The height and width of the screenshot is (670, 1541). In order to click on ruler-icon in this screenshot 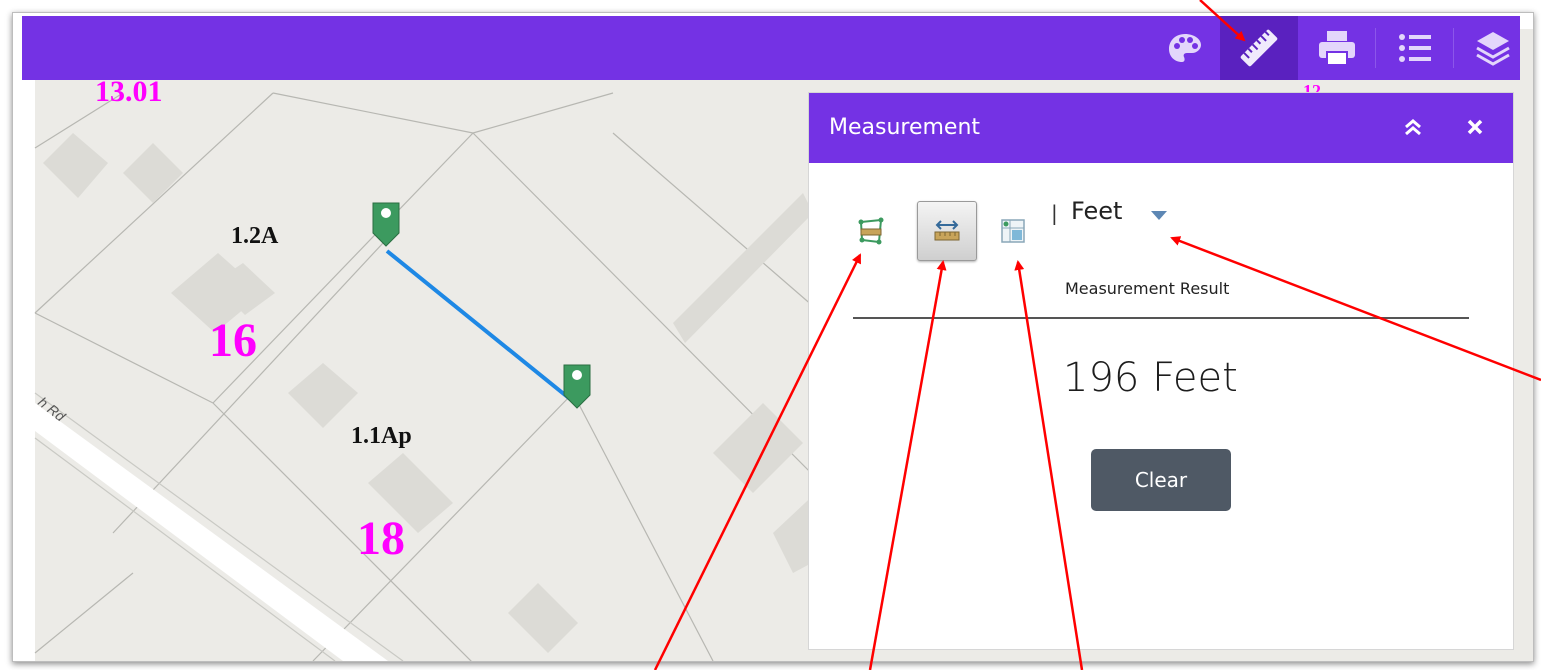, I will do `click(1259, 48)`.